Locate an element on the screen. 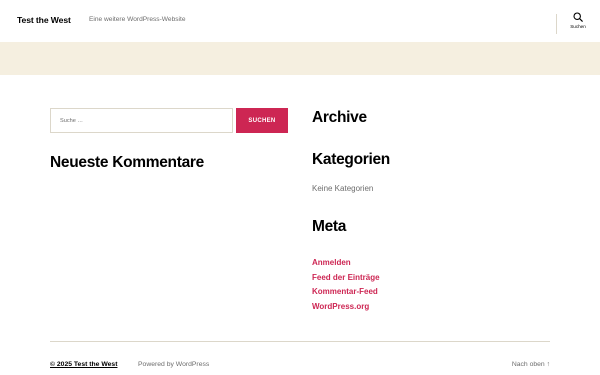 The width and height of the screenshot is (600, 375). archive-title: Archive is located at coordinates (339, 117).